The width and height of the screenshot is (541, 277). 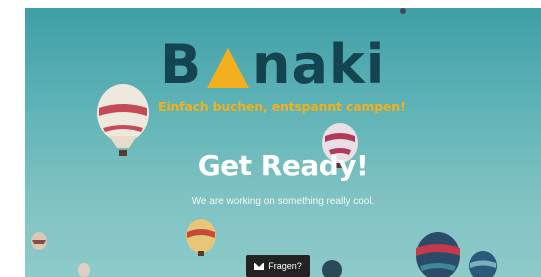 What do you see at coordinates (259, 266) in the screenshot?
I see `envelope-icon` at bounding box center [259, 266].